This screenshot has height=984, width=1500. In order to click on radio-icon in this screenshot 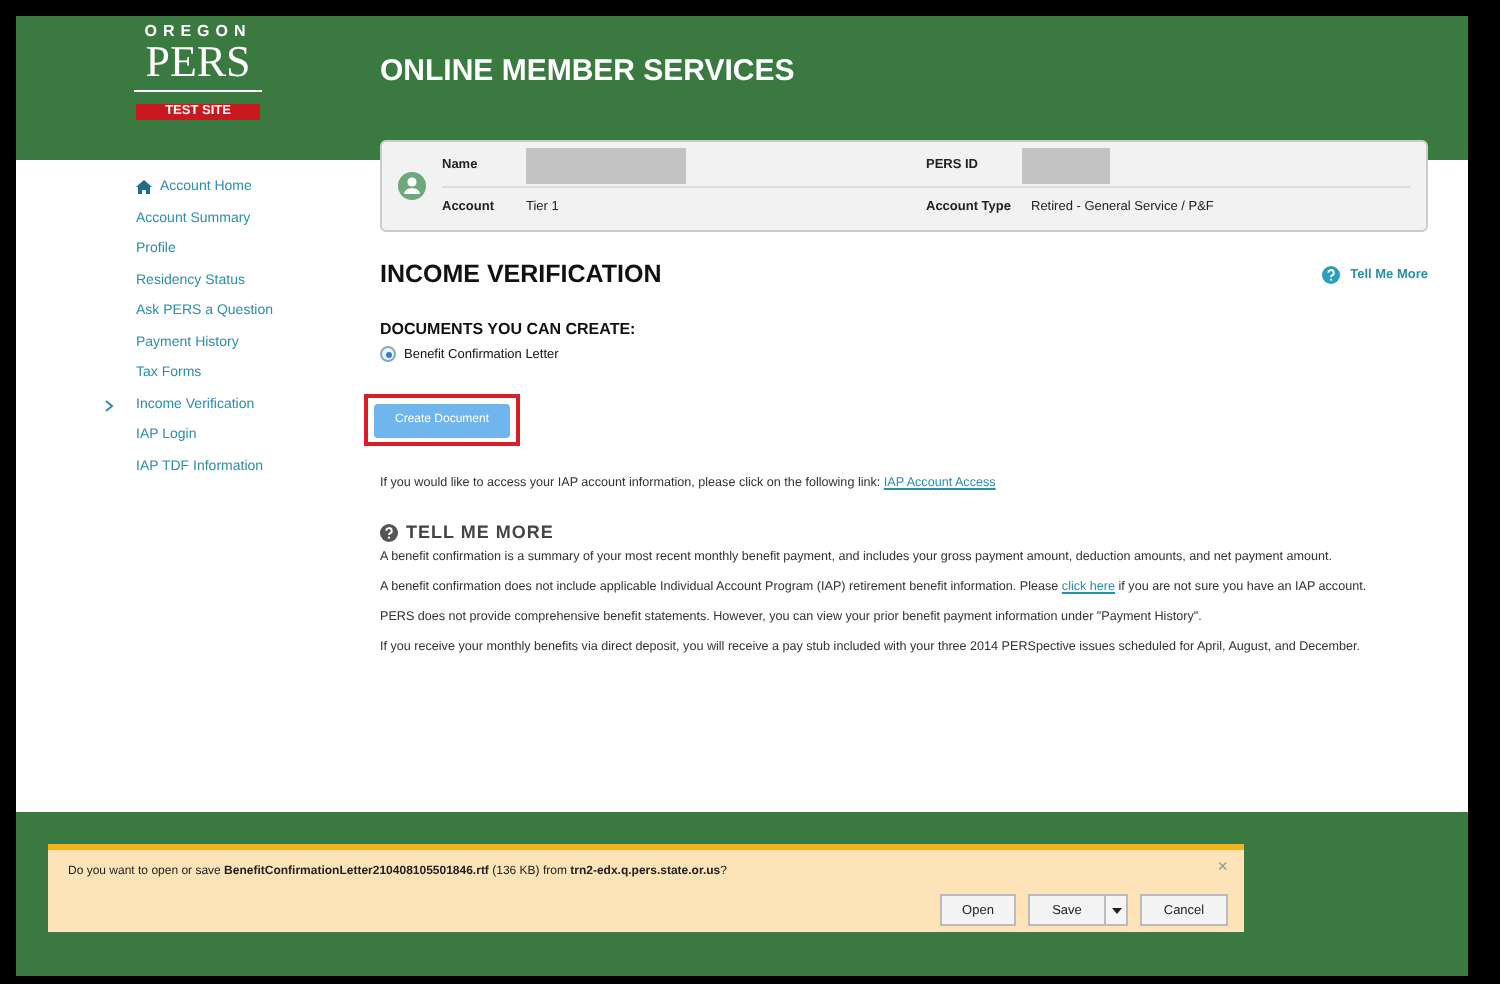, I will do `click(388, 354)`.